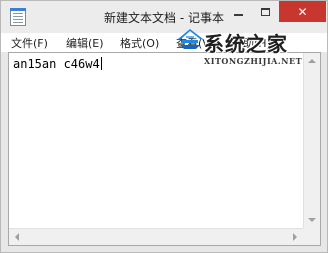 The height and width of the screenshot is (253, 328). Describe the element at coordinates (253, 61) in the screenshot. I see `watermark-url: XITONGZHIJIA.NET` at that location.